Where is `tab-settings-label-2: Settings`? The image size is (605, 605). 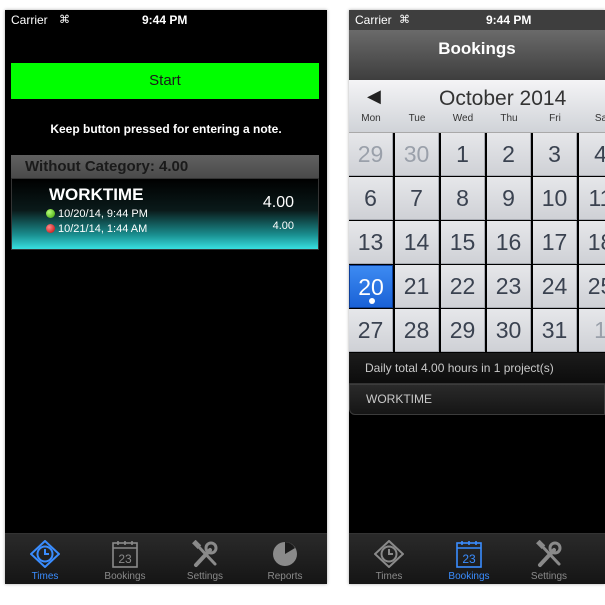 tab-settings-label-2: Settings is located at coordinates (549, 576).